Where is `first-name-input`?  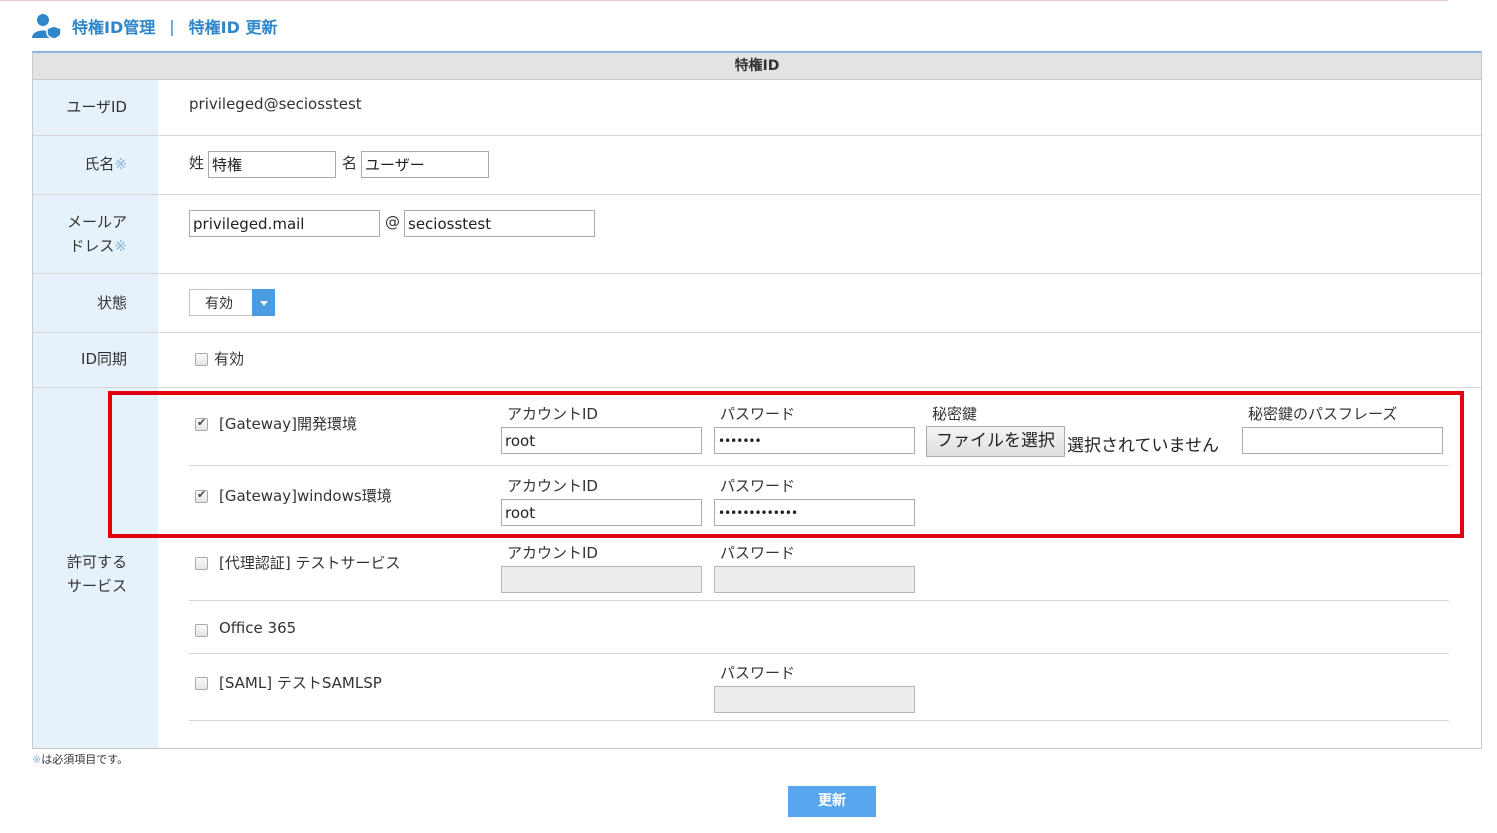 first-name-input is located at coordinates (425, 164).